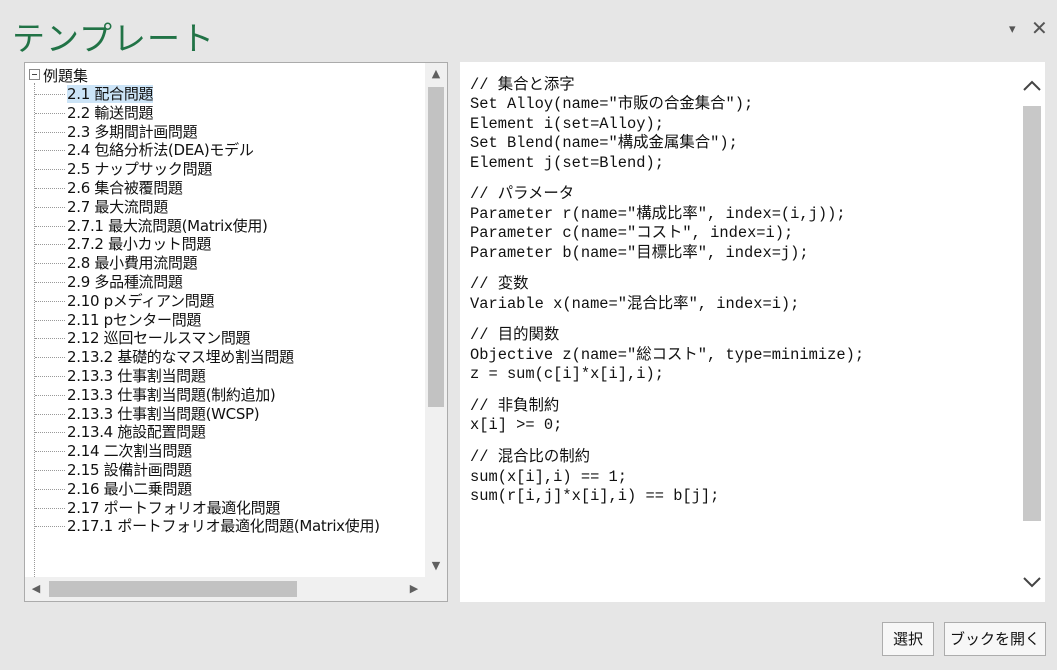 The image size is (1057, 670). I want to click on tree-item: 2.13.3 仕事割当問題(WCSP), so click(202, 414).